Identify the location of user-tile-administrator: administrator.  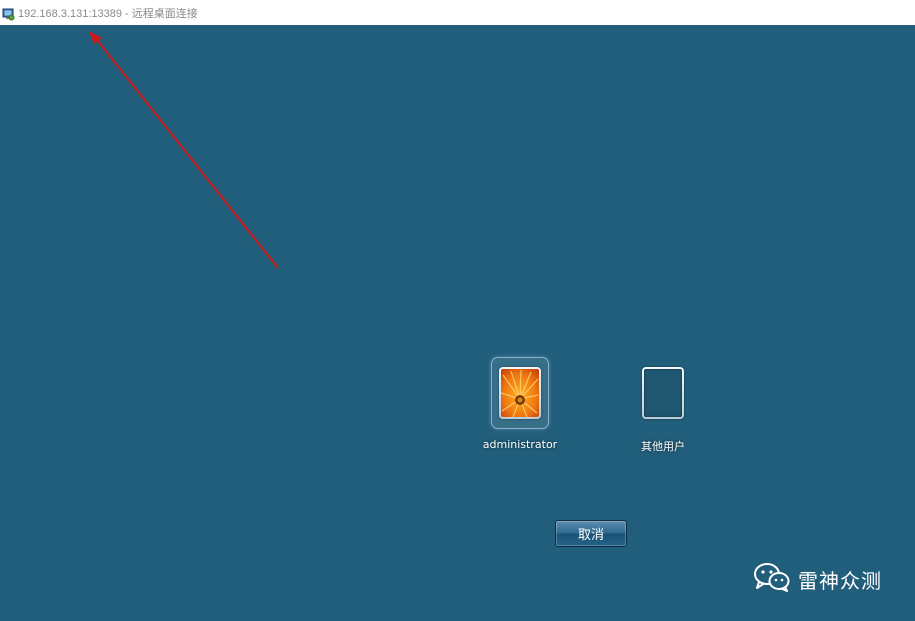
(520, 404).